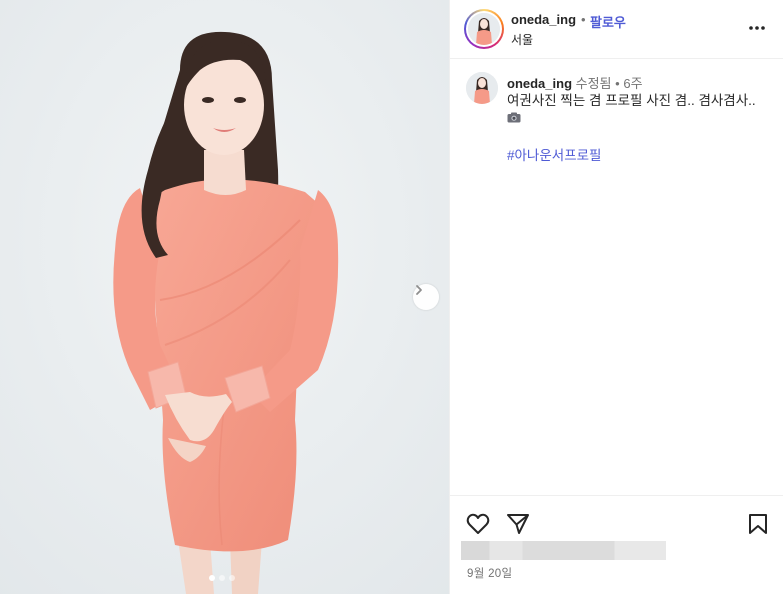  I want to click on more-horizontal-icon, so click(757, 28).